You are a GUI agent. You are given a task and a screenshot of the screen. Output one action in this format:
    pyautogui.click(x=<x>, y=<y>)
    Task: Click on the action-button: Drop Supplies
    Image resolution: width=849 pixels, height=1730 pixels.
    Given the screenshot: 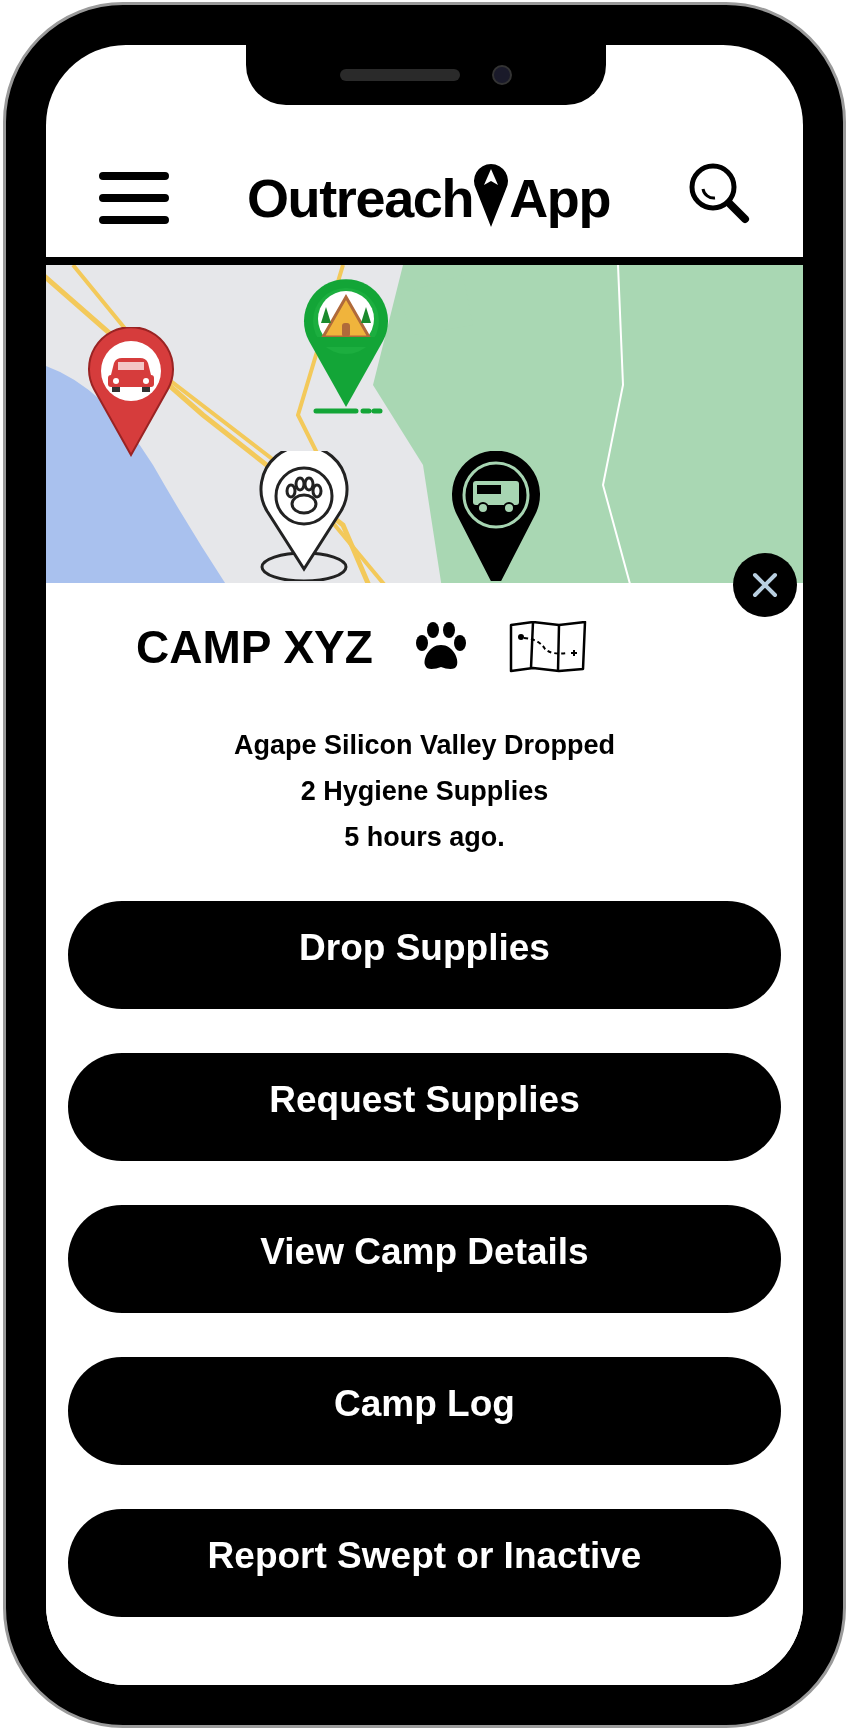 What is the action you would take?
    pyautogui.click(x=424, y=955)
    